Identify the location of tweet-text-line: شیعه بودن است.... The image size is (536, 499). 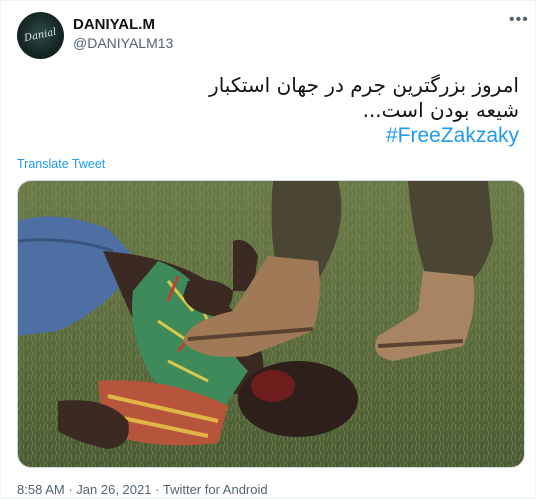
(440, 110).